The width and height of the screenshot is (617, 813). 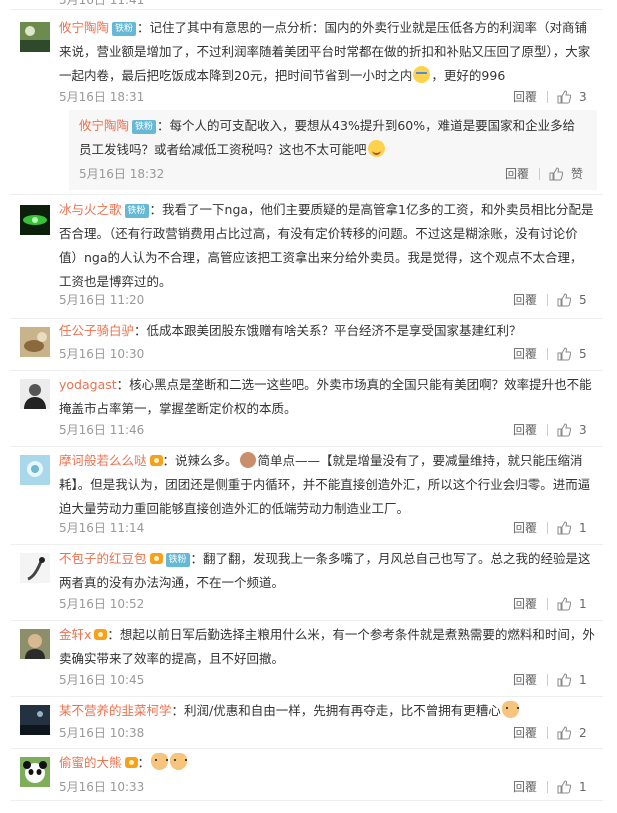 I want to click on comment-text: 偷蜜的大熊 ：, so click(x=327, y=763).